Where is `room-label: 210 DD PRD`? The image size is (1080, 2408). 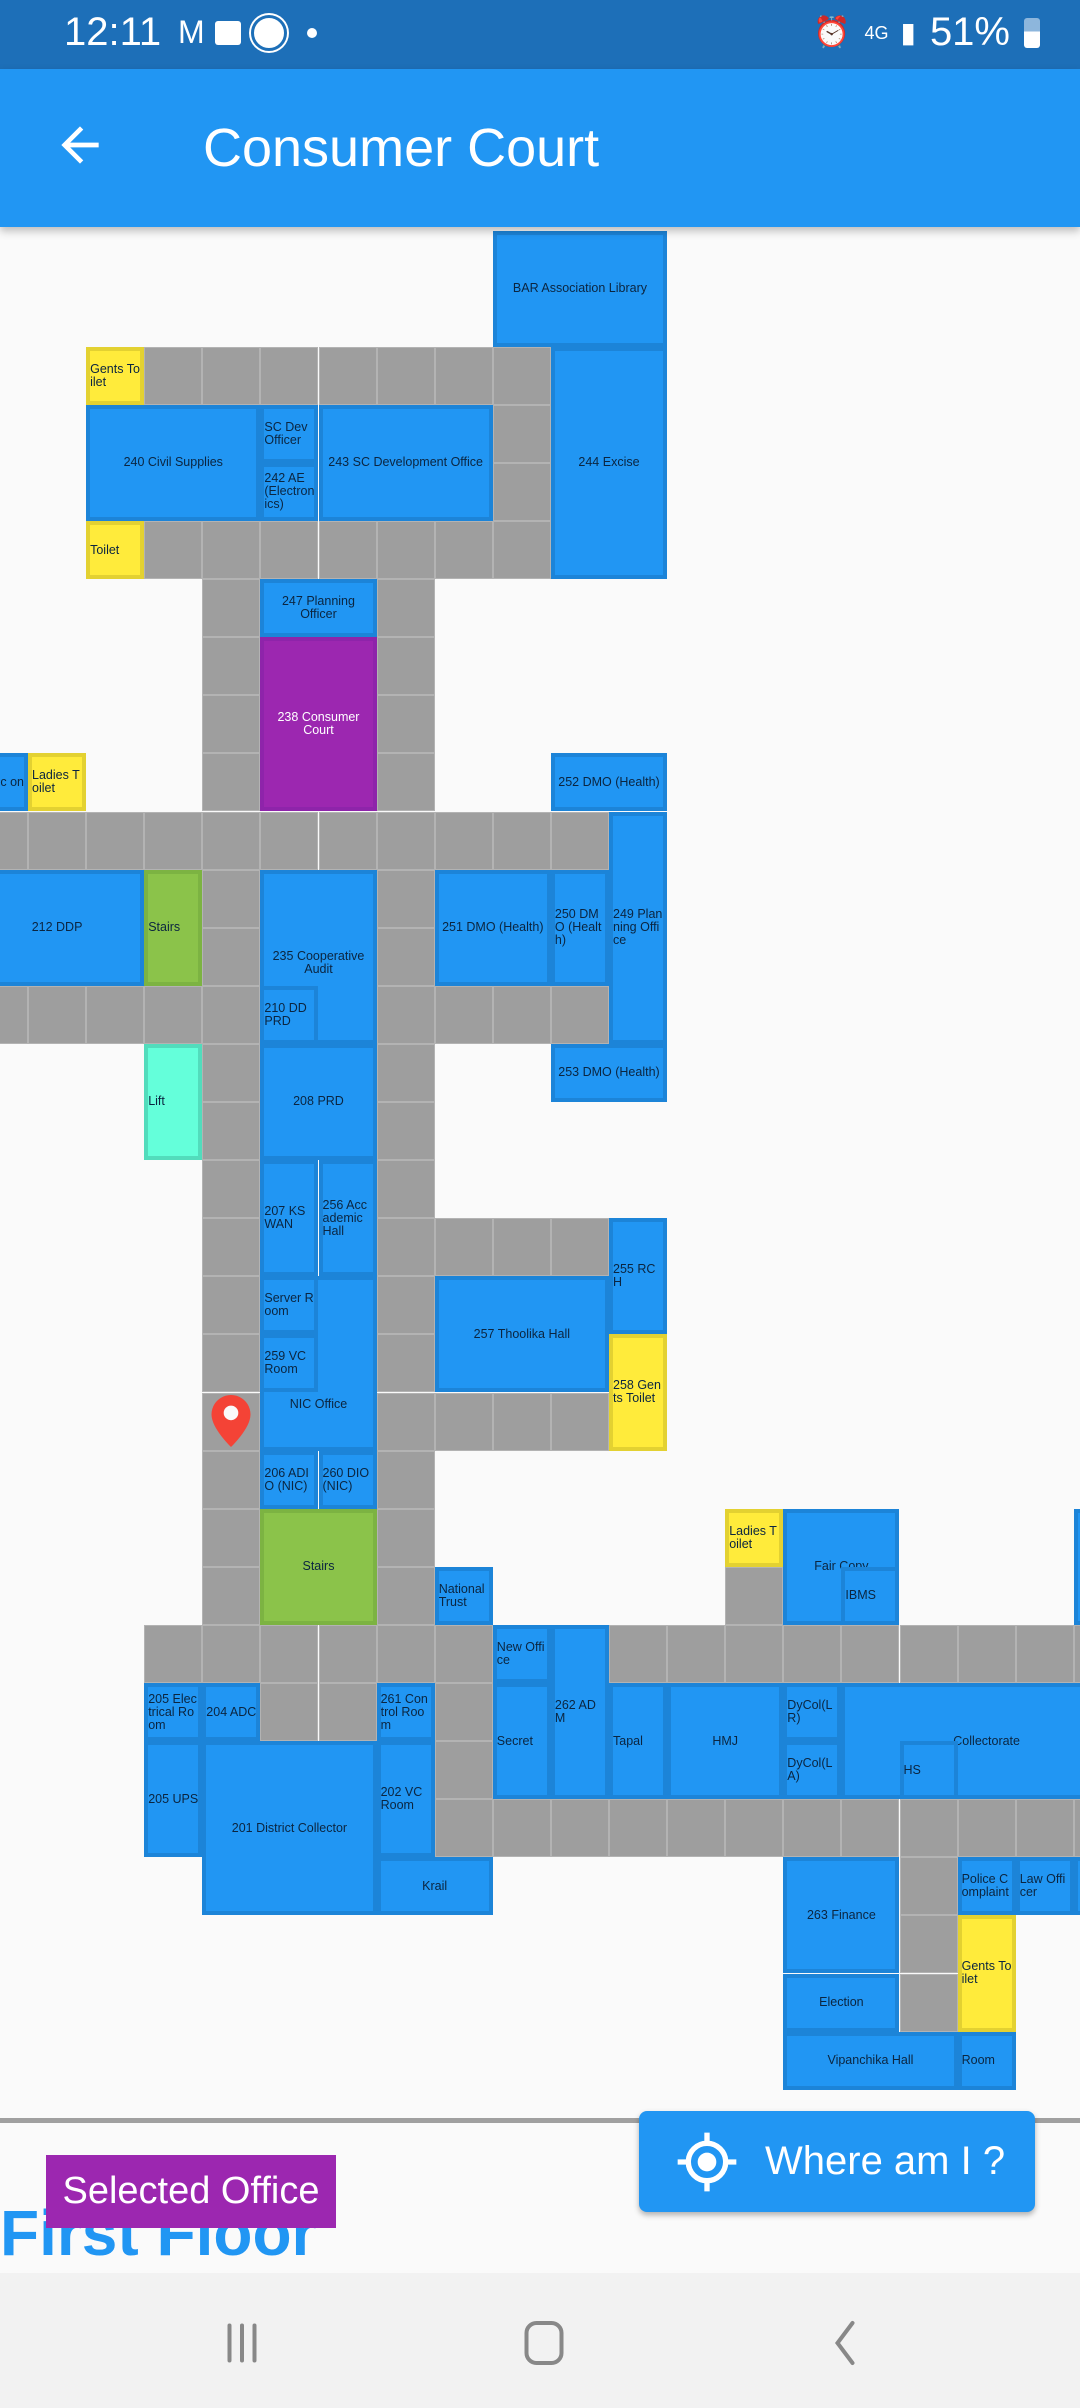 room-label: 210 DD PRD is located at coordinates (285, 1014).